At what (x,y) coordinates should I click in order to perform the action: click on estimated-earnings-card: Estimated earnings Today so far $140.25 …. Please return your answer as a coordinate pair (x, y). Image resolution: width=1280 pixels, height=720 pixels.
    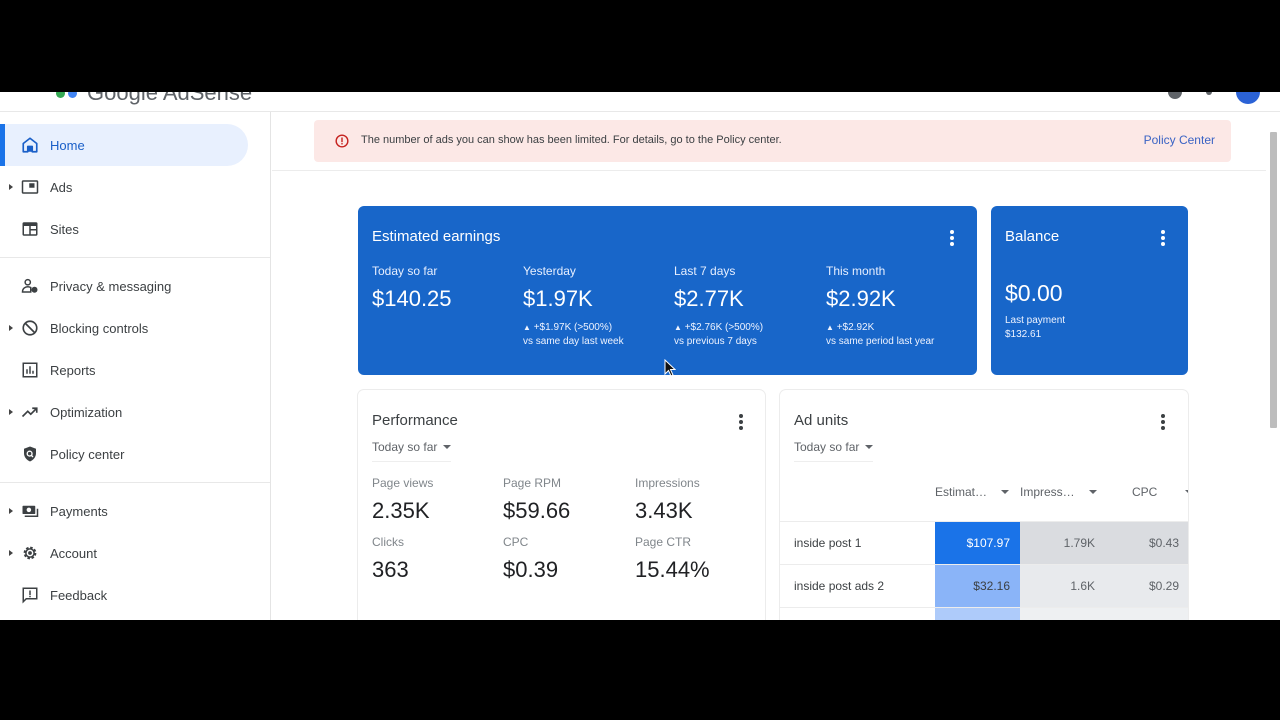
    Looking at the image, I should click on (667, 290).